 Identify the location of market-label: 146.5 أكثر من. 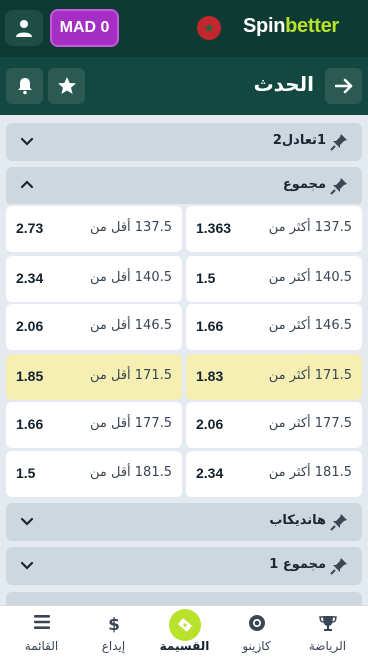
(310, 325).